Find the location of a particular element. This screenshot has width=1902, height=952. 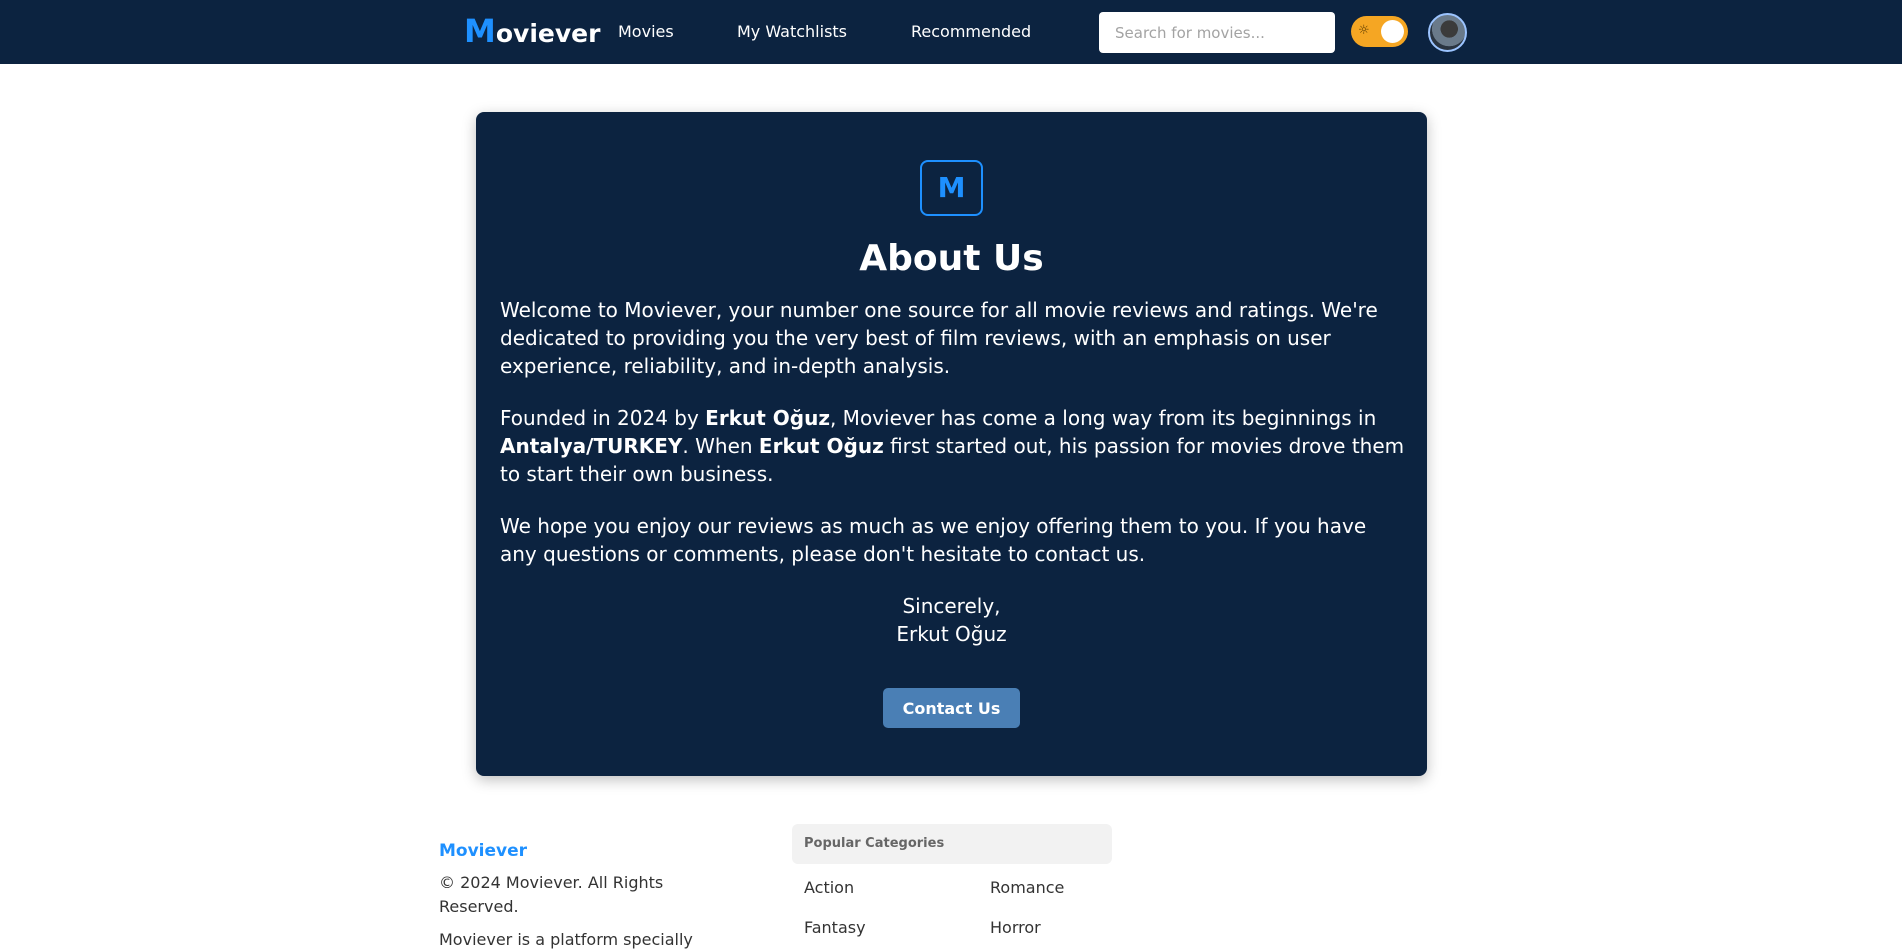

location-text: Antalya/TURKEY is located at coordinates (591, 446).